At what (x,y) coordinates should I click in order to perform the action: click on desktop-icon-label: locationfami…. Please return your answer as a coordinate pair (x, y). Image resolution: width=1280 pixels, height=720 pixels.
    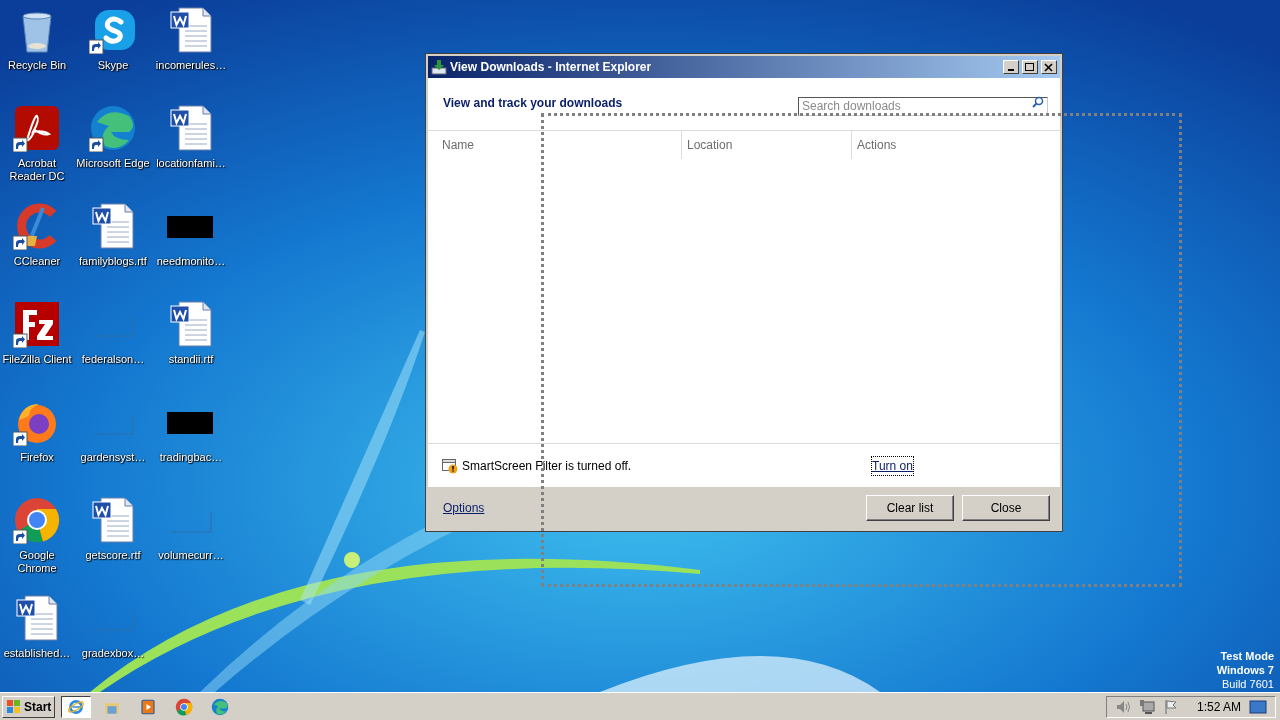
    Looking at the image, I should click on (191, 163).